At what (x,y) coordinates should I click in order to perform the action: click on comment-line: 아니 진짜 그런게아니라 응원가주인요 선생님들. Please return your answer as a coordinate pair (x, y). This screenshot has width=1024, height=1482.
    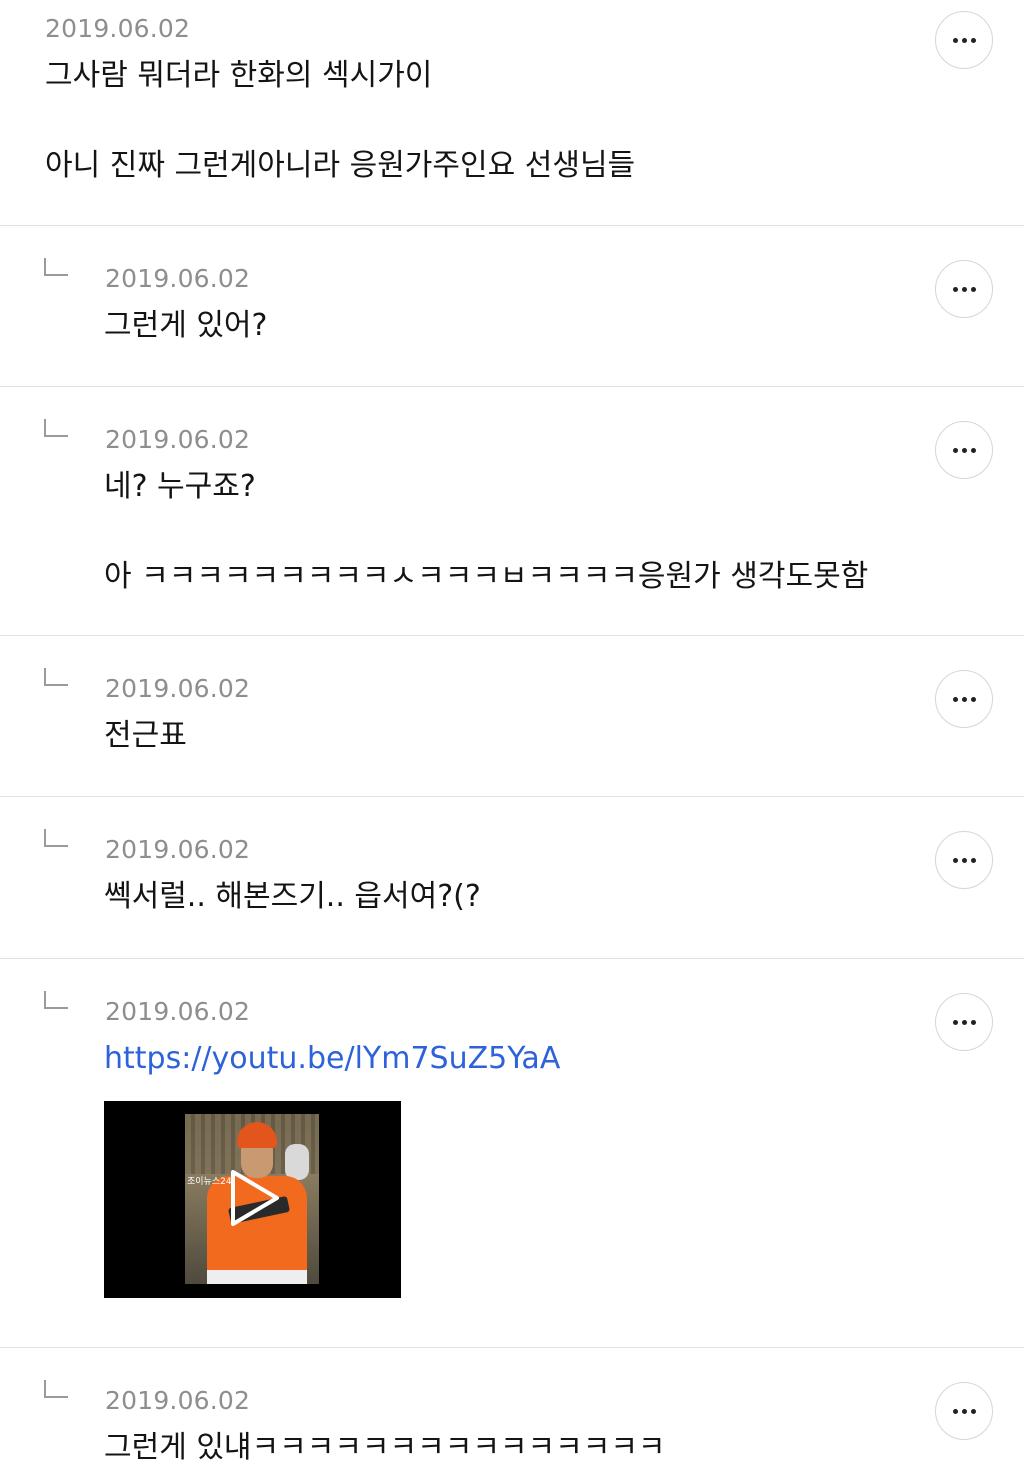
    Looking at the image, I should click on (340, 165).